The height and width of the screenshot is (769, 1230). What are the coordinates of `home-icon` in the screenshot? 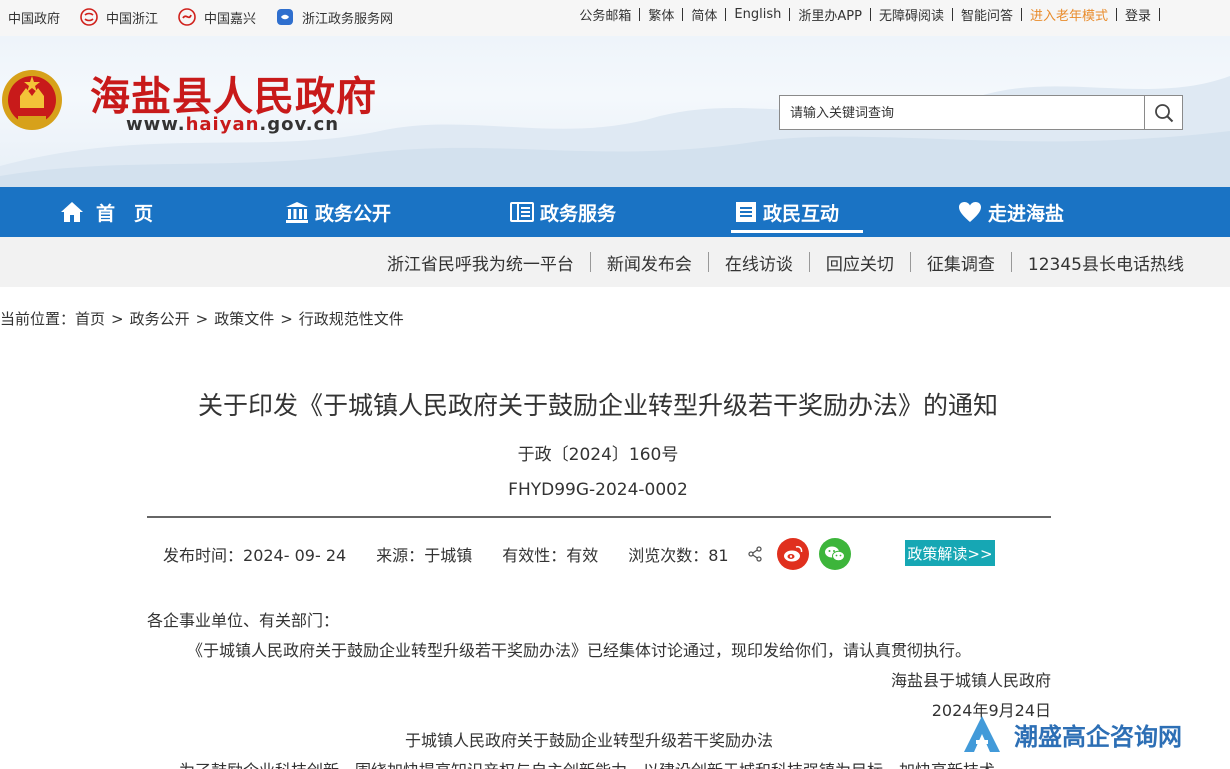 It's located at (72, 212).